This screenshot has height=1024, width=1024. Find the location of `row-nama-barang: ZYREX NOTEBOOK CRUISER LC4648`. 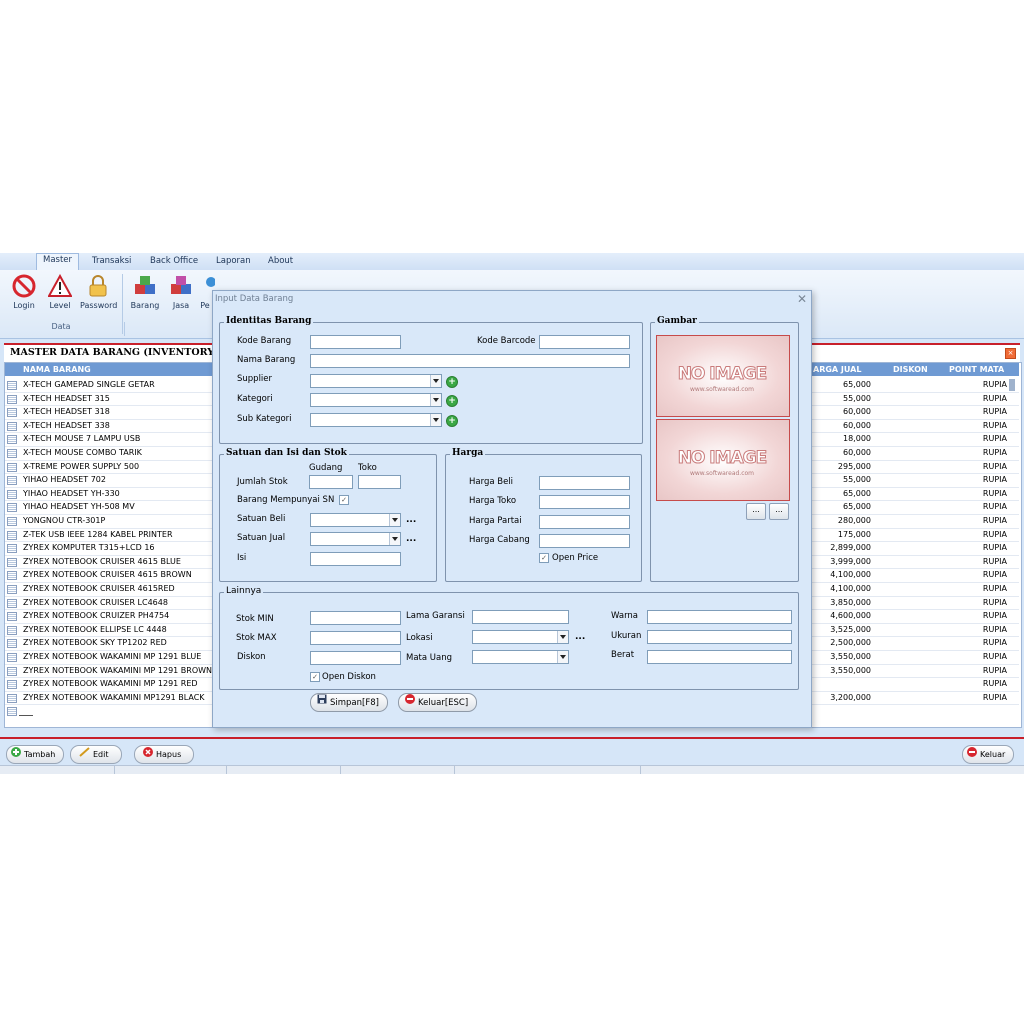

row-nama-barang: ZYREX NOTEBOOK CRUISER LC4648 is located at coordinates (95, 602).